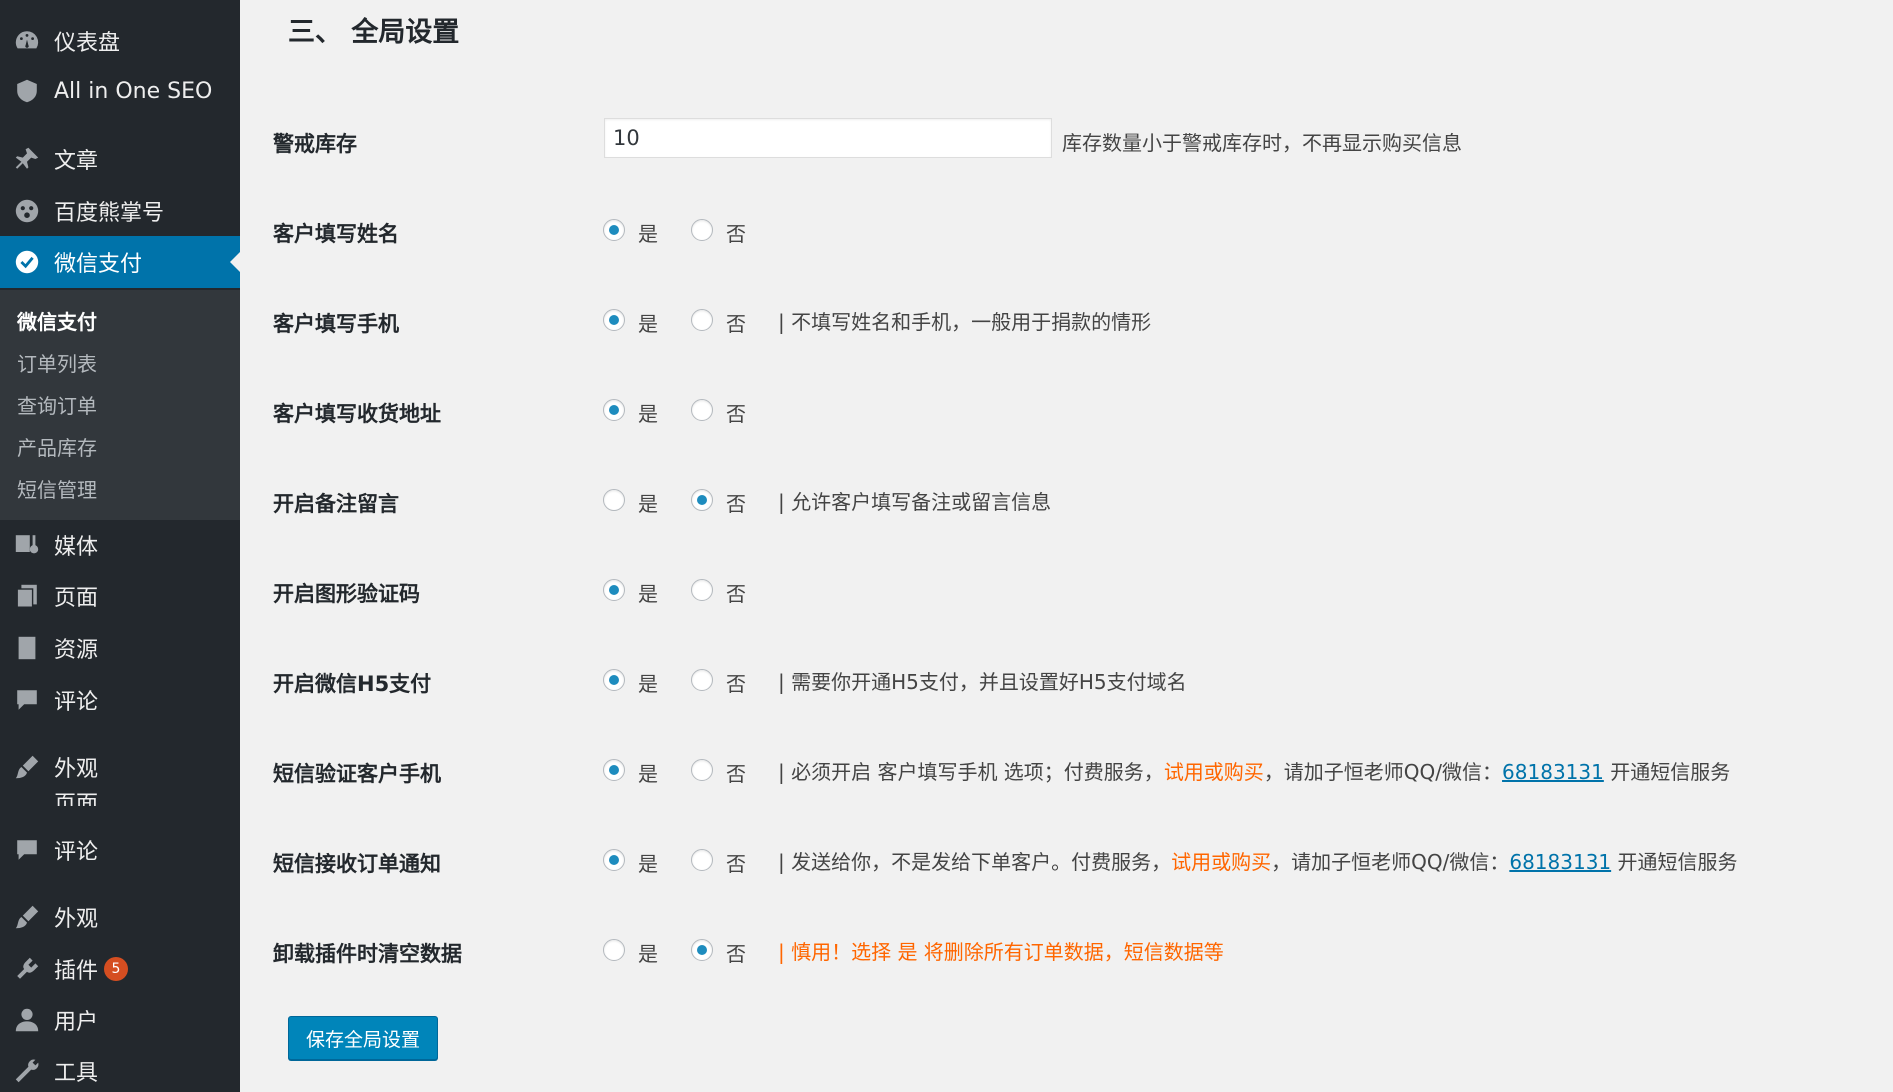  Describe the element at coordinates (120, 1069) in the screenshot. I see `sidebar-item-tools: 工具` at that location.